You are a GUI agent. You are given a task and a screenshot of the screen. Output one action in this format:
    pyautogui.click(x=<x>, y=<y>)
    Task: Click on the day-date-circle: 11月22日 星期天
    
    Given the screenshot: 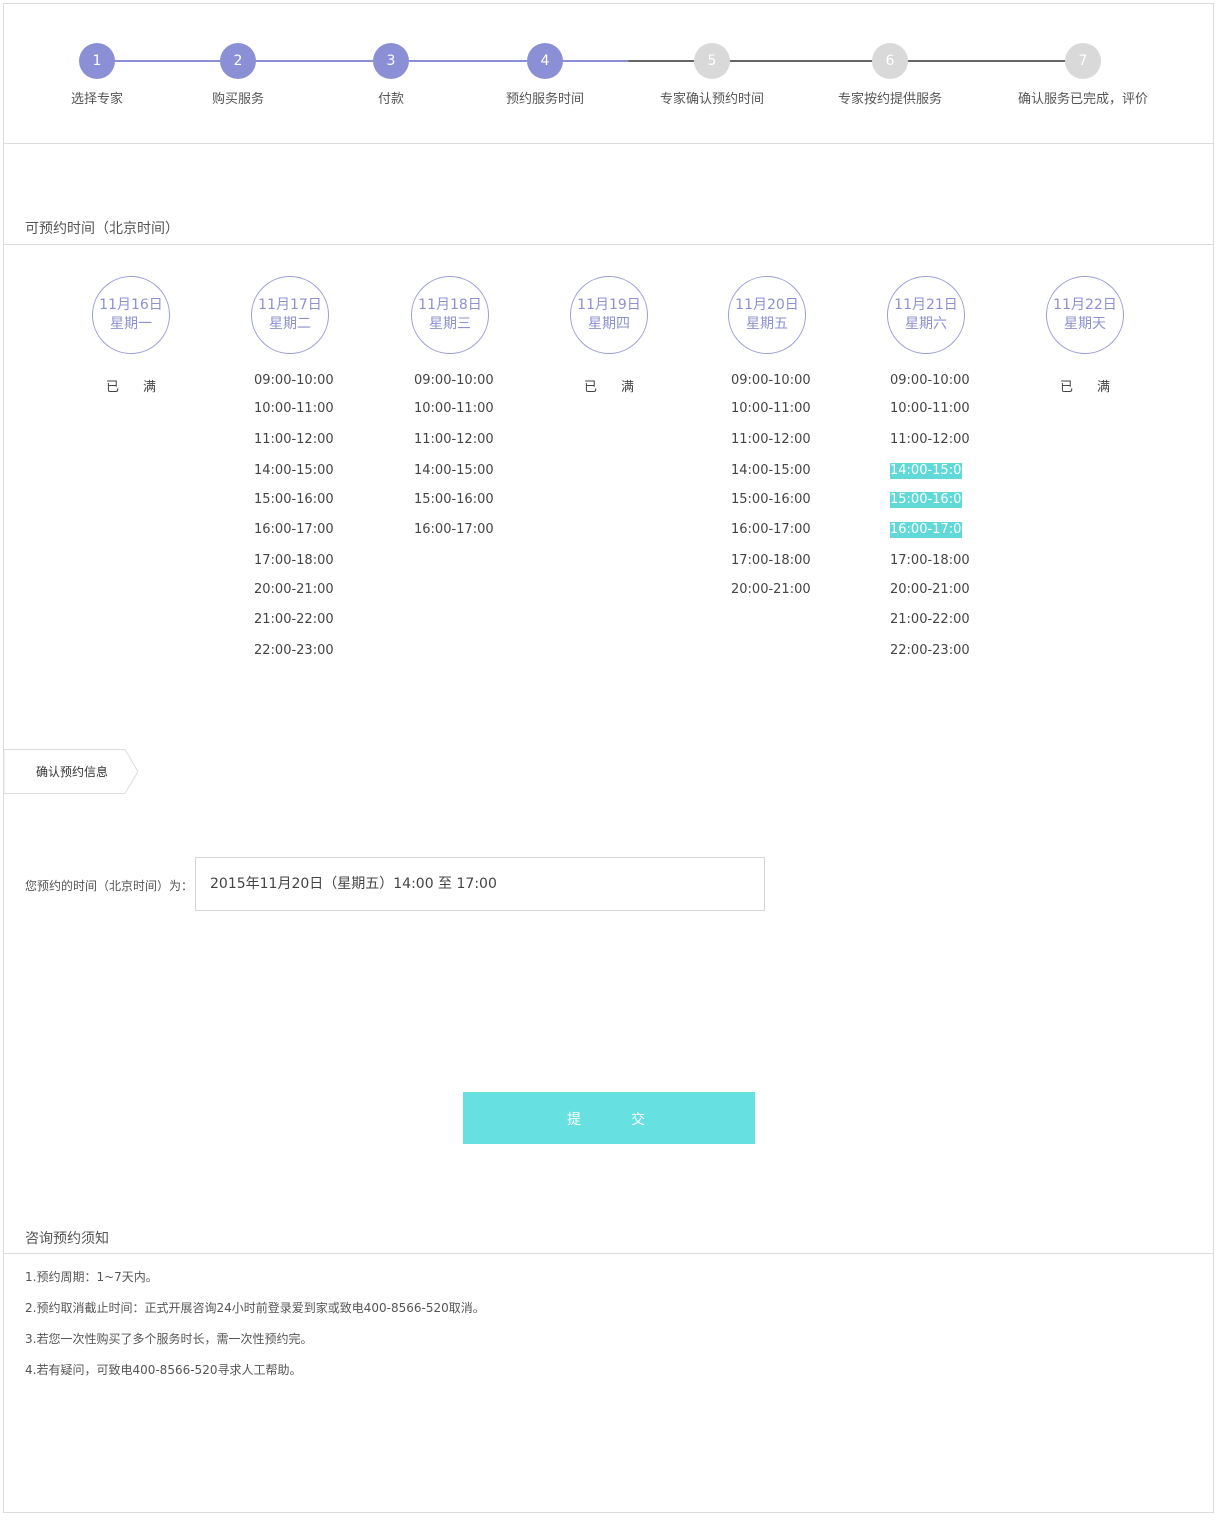 What is the action you would take?
    pyautogui.click(x=1085, y=315)
    